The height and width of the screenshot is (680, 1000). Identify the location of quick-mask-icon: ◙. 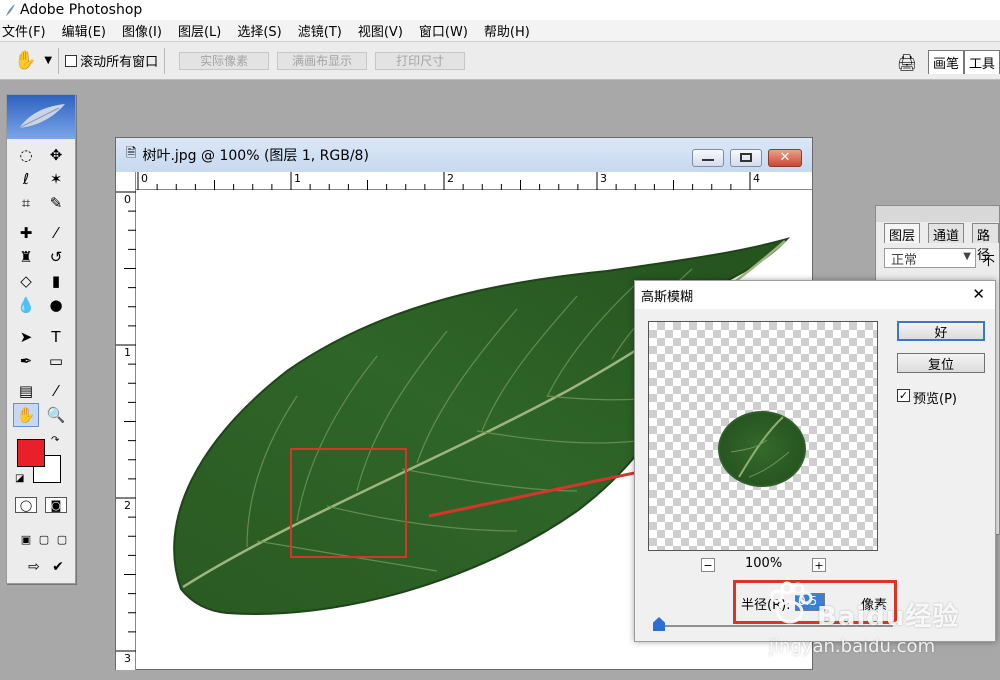
(56, 505).